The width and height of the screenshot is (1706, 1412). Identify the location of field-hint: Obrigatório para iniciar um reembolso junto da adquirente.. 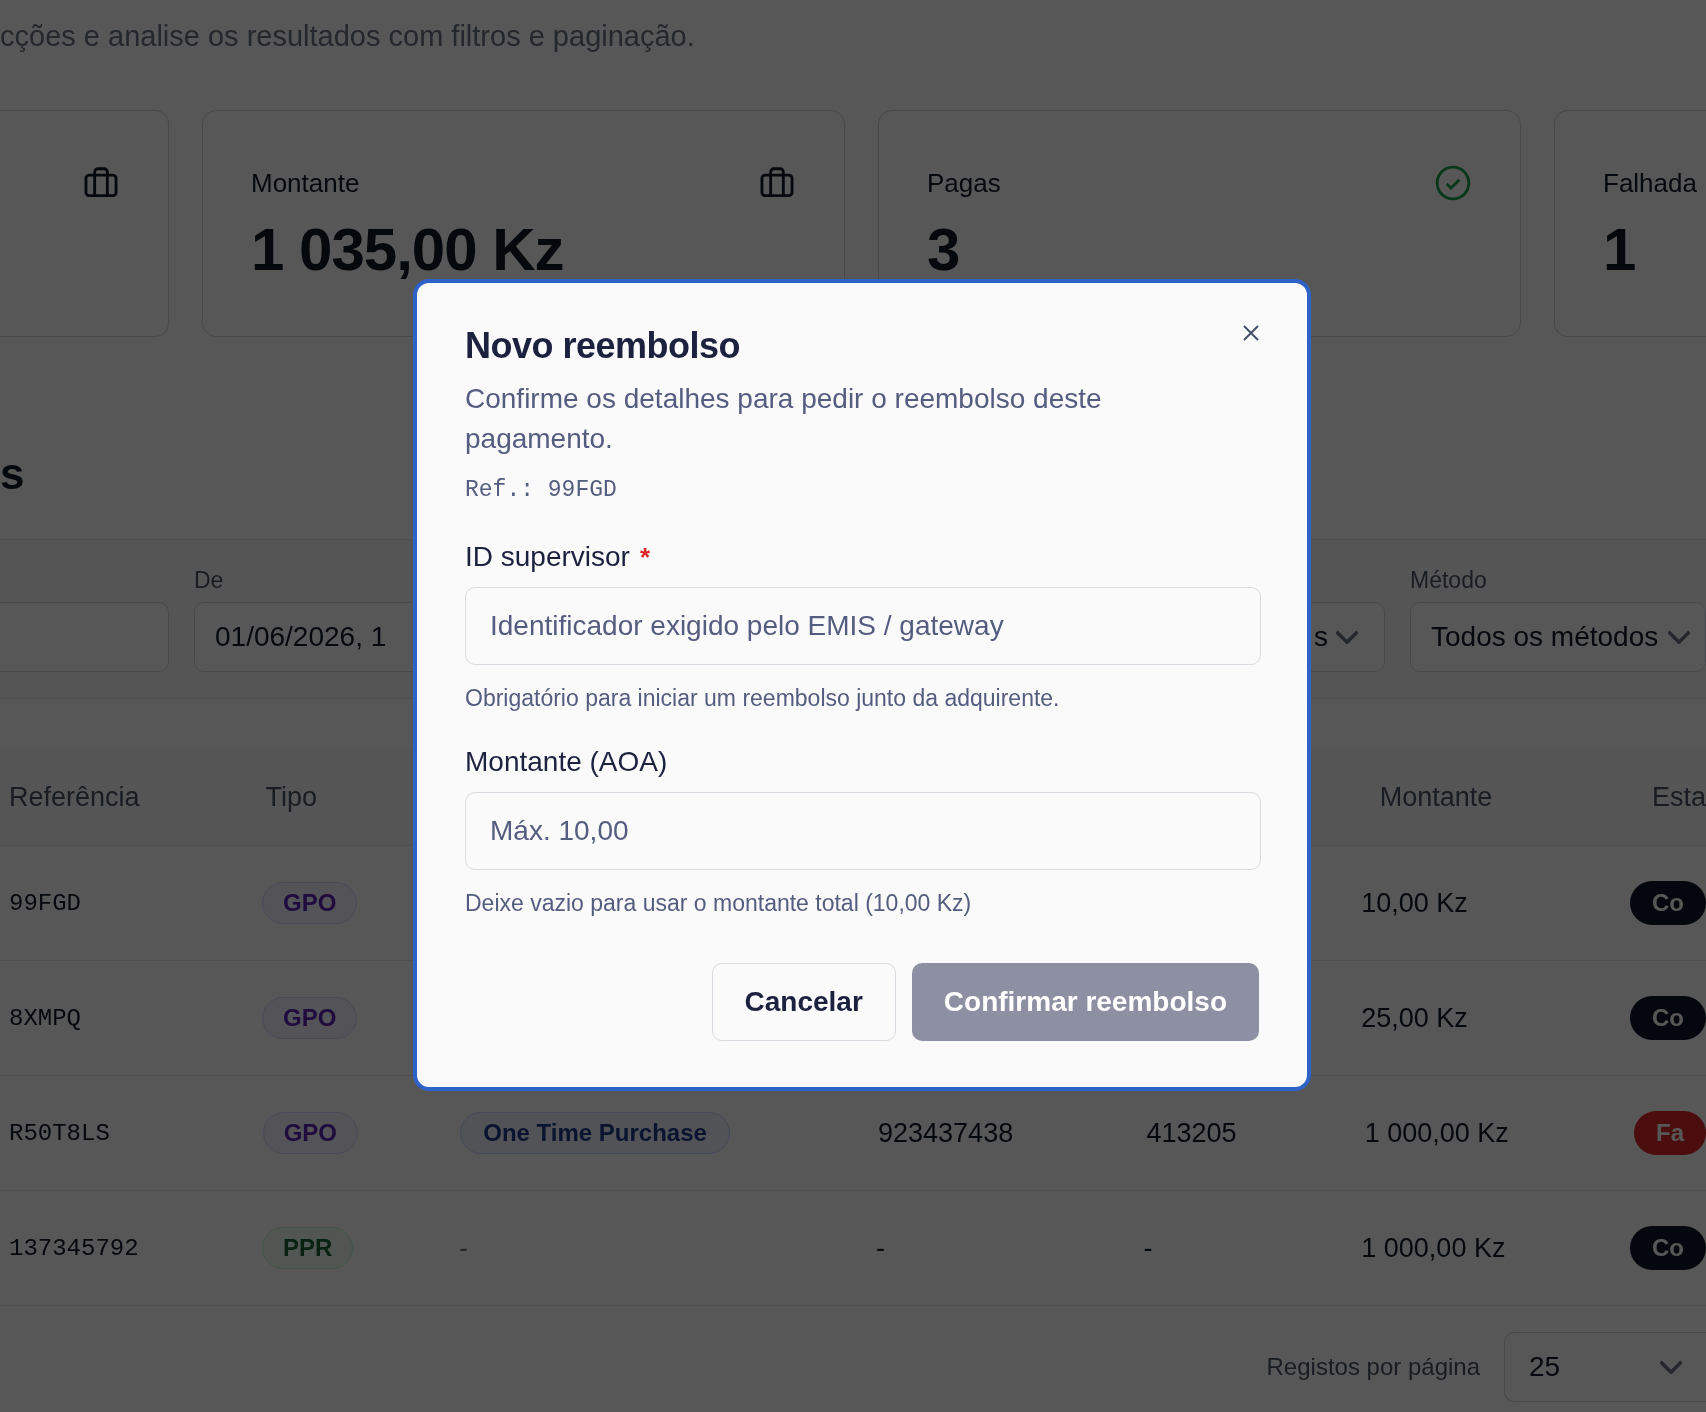
(763, 698).